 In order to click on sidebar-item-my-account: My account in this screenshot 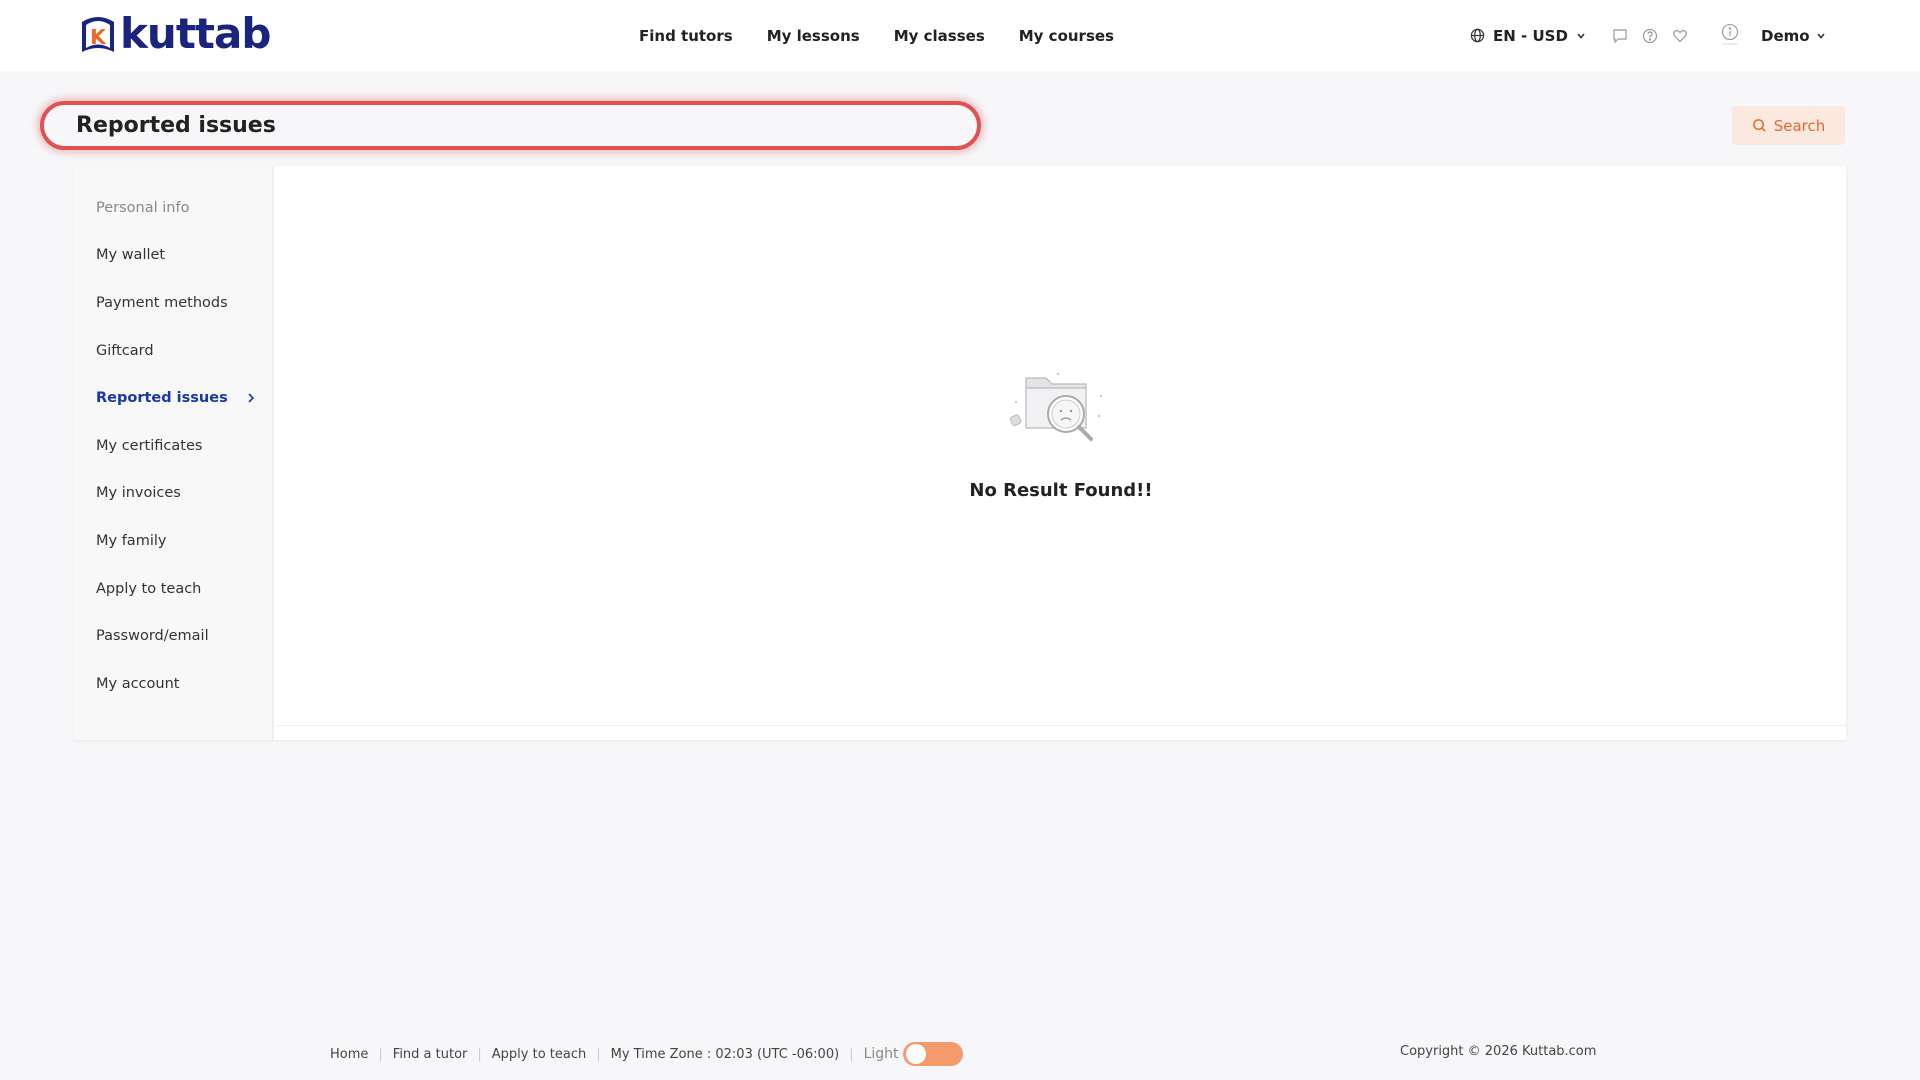, I will do `click(173, 684)`.